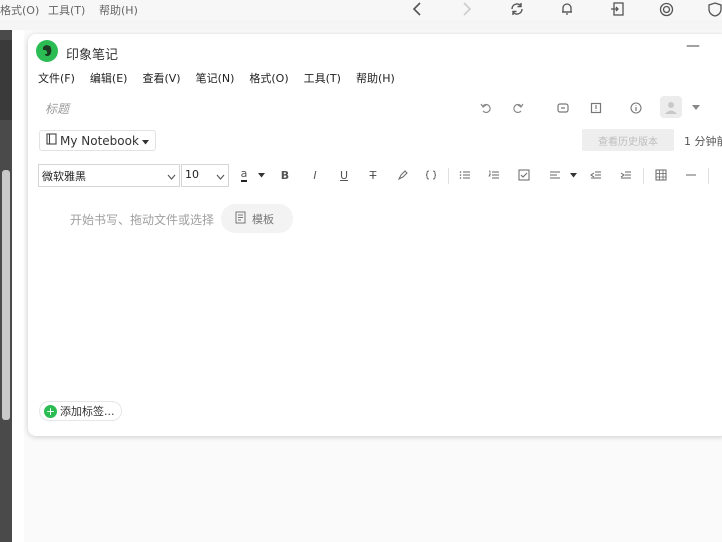 This screenshot has width=722, height=542. I want to click on table-icon, so click(661, 175).